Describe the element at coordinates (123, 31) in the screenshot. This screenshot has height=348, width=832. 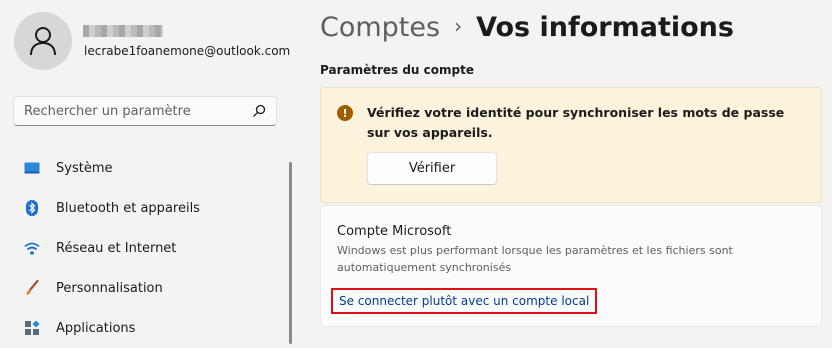
I see `username-redacted` at that location.